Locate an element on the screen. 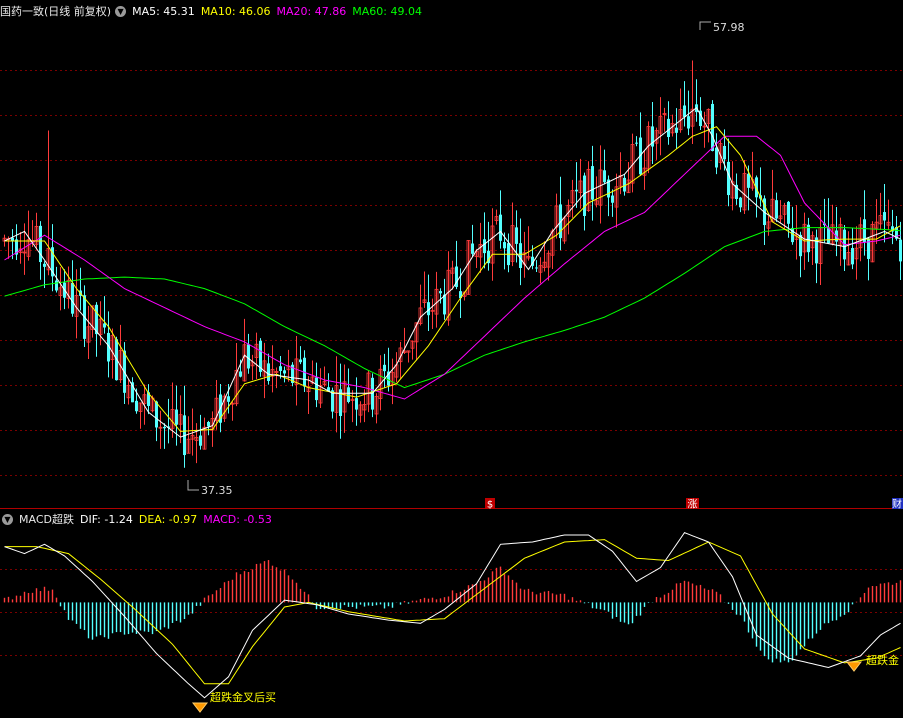 This screenshot has width=903, height=718. high-marker: 57.98 is located at coordinates (722, 27).